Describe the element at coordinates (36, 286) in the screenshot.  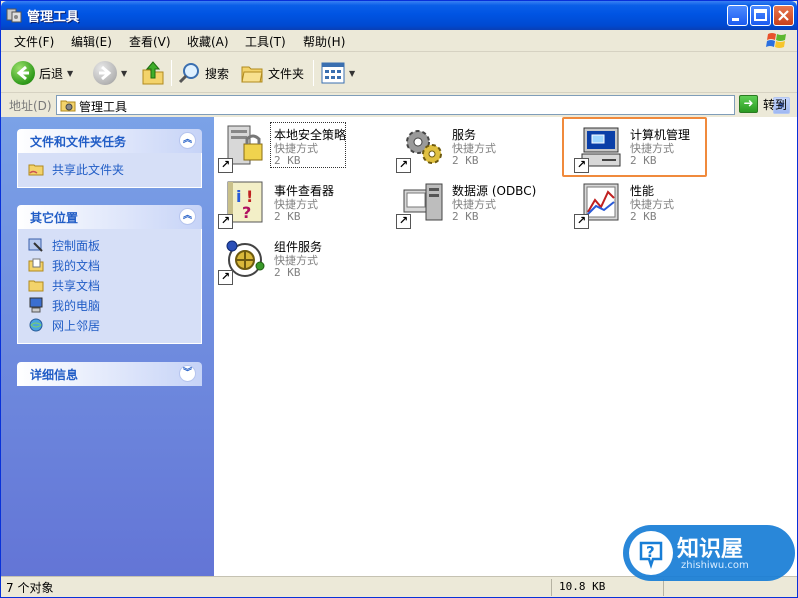
I see `shared-documents-icon` at that location.